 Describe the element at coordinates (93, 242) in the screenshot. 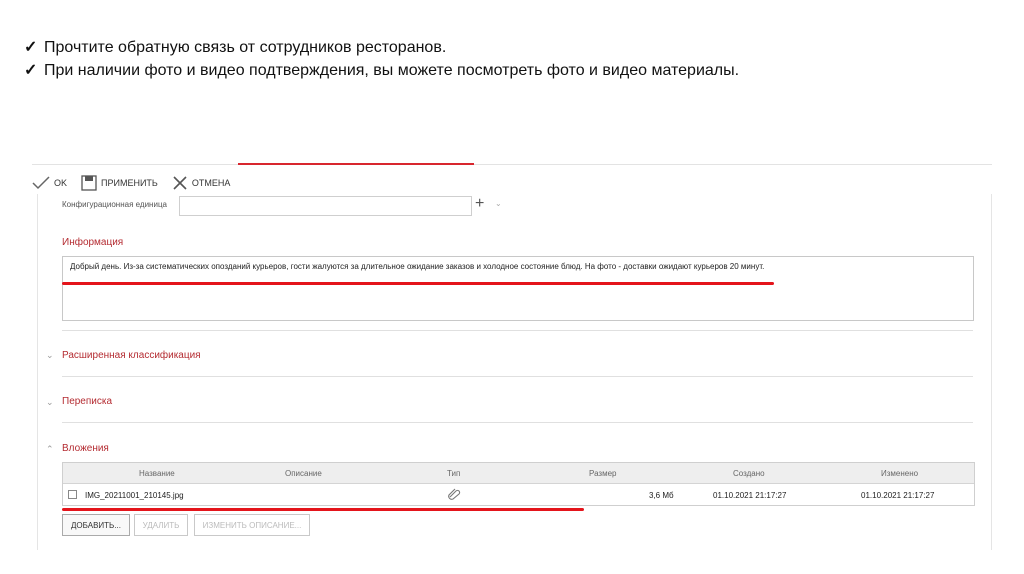

I see `information-title: Информация` at that location.